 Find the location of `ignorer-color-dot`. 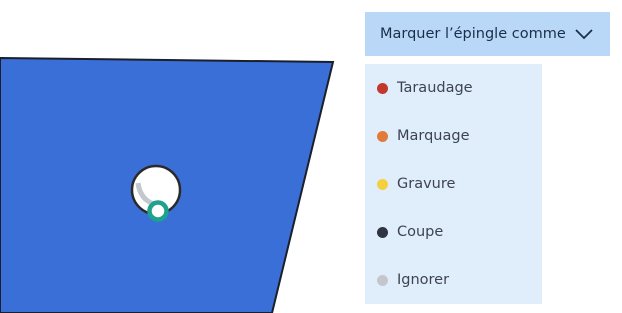

ignorer-color-dot is located at coordinates (382, 280).